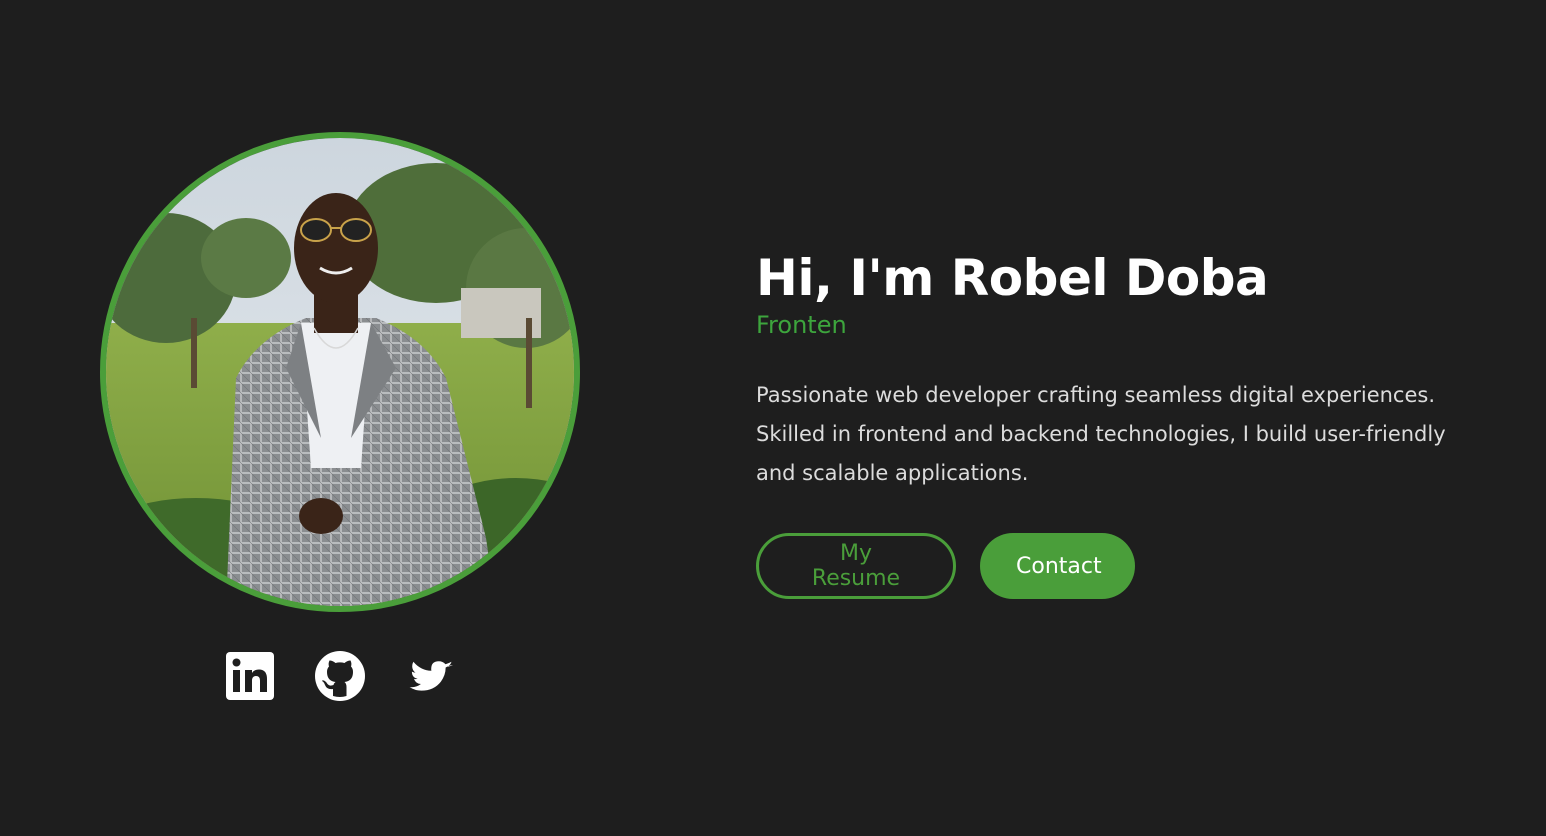 The image size is (1546, 836). I want to click on social-links, so click(344, 676).